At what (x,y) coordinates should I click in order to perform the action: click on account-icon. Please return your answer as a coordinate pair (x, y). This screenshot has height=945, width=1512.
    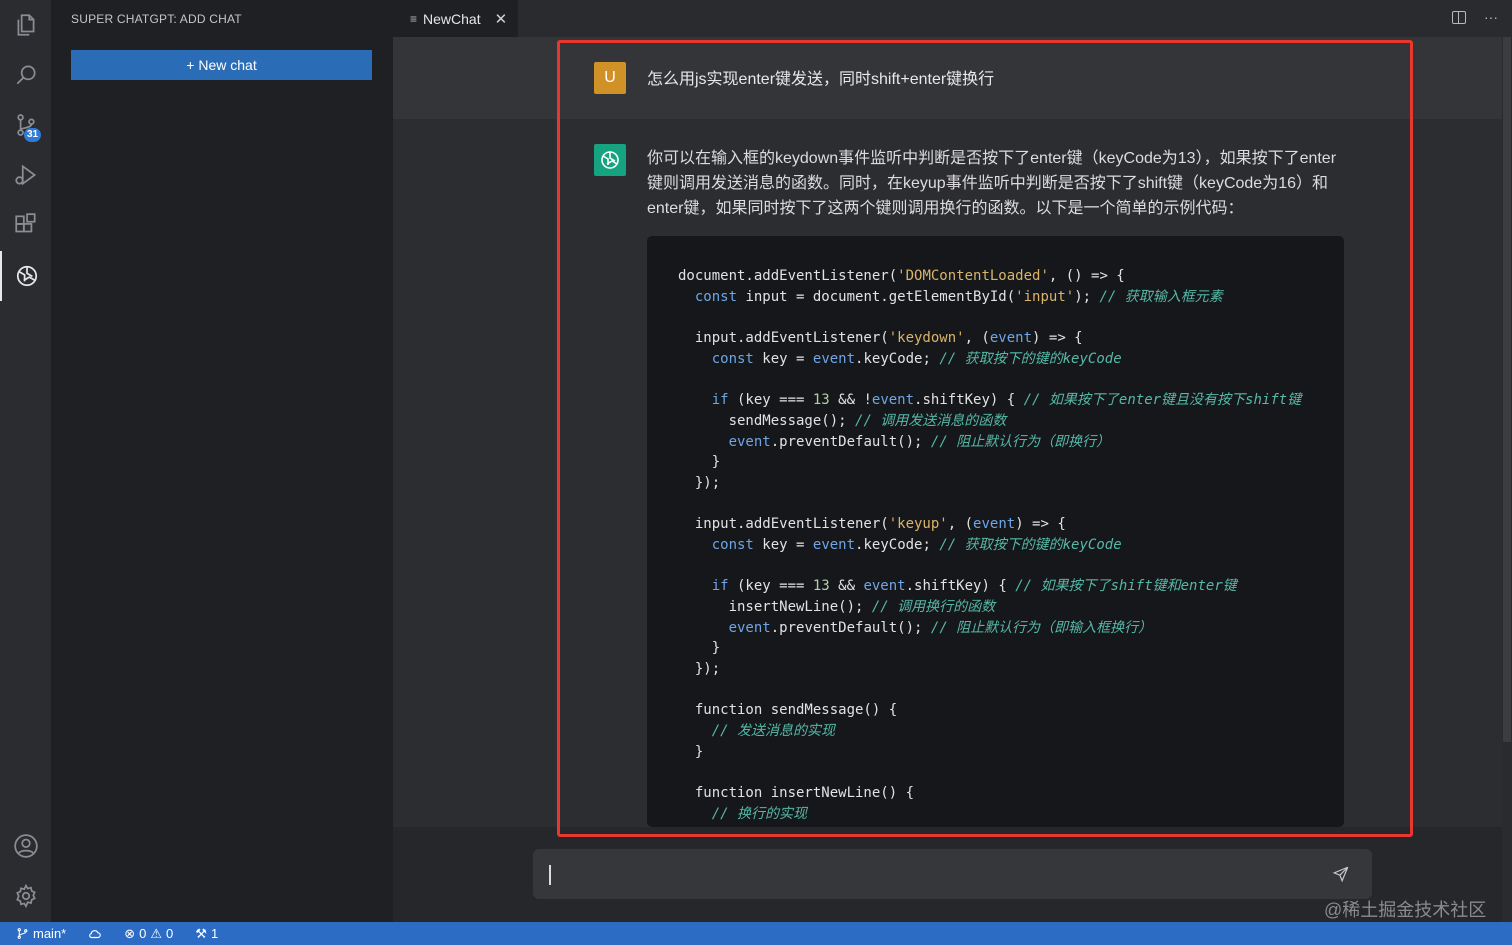
    Looking at the image, I should click on (25, 846).